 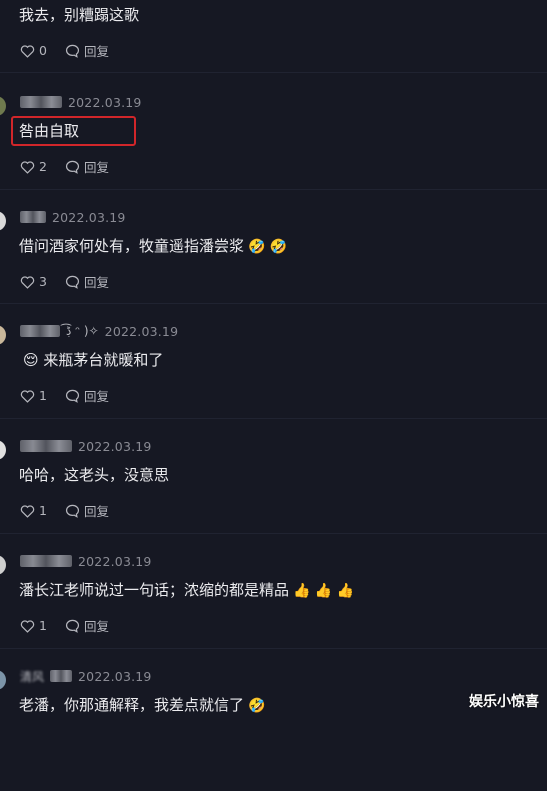 I want to click on comment-text: 哈哈，这老头，没意思, so click(x=94, y=475).